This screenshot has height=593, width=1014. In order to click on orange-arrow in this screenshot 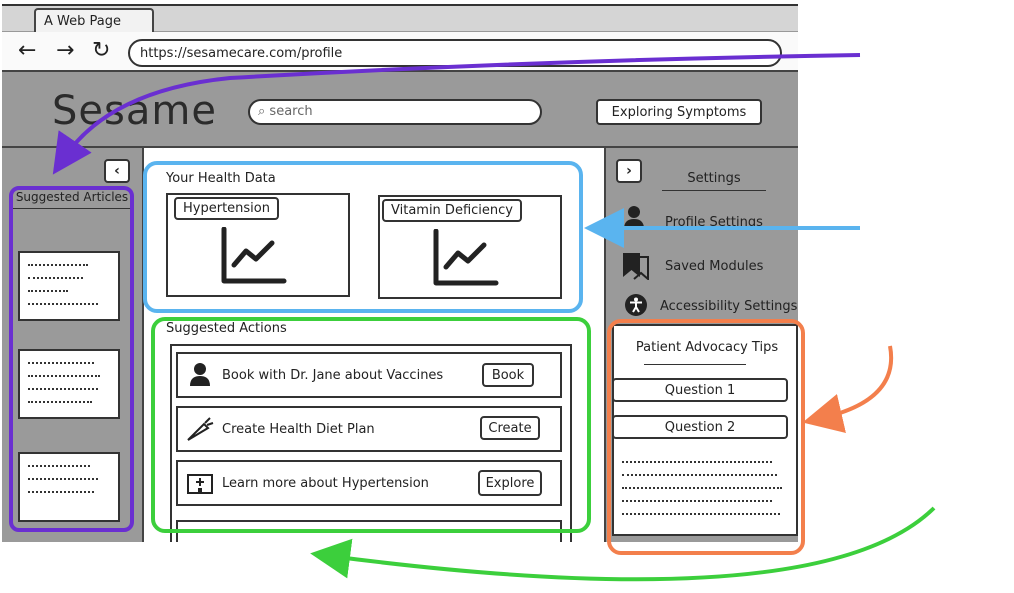, I will do `click(848, 389)`.